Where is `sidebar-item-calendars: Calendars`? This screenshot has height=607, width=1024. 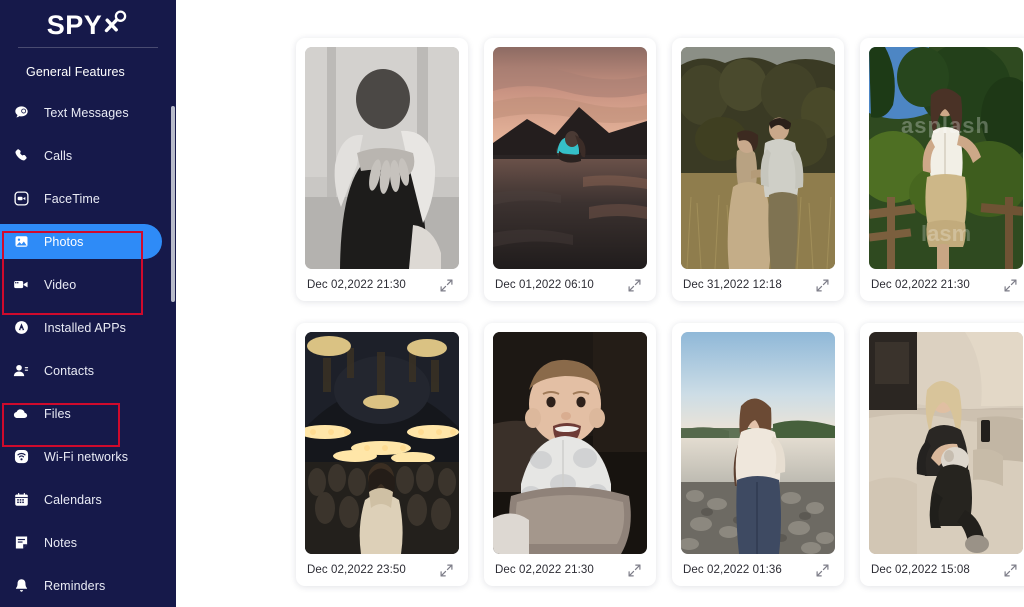
sidebar-item-calendars: Calendars is located at coordinates (81, 499).